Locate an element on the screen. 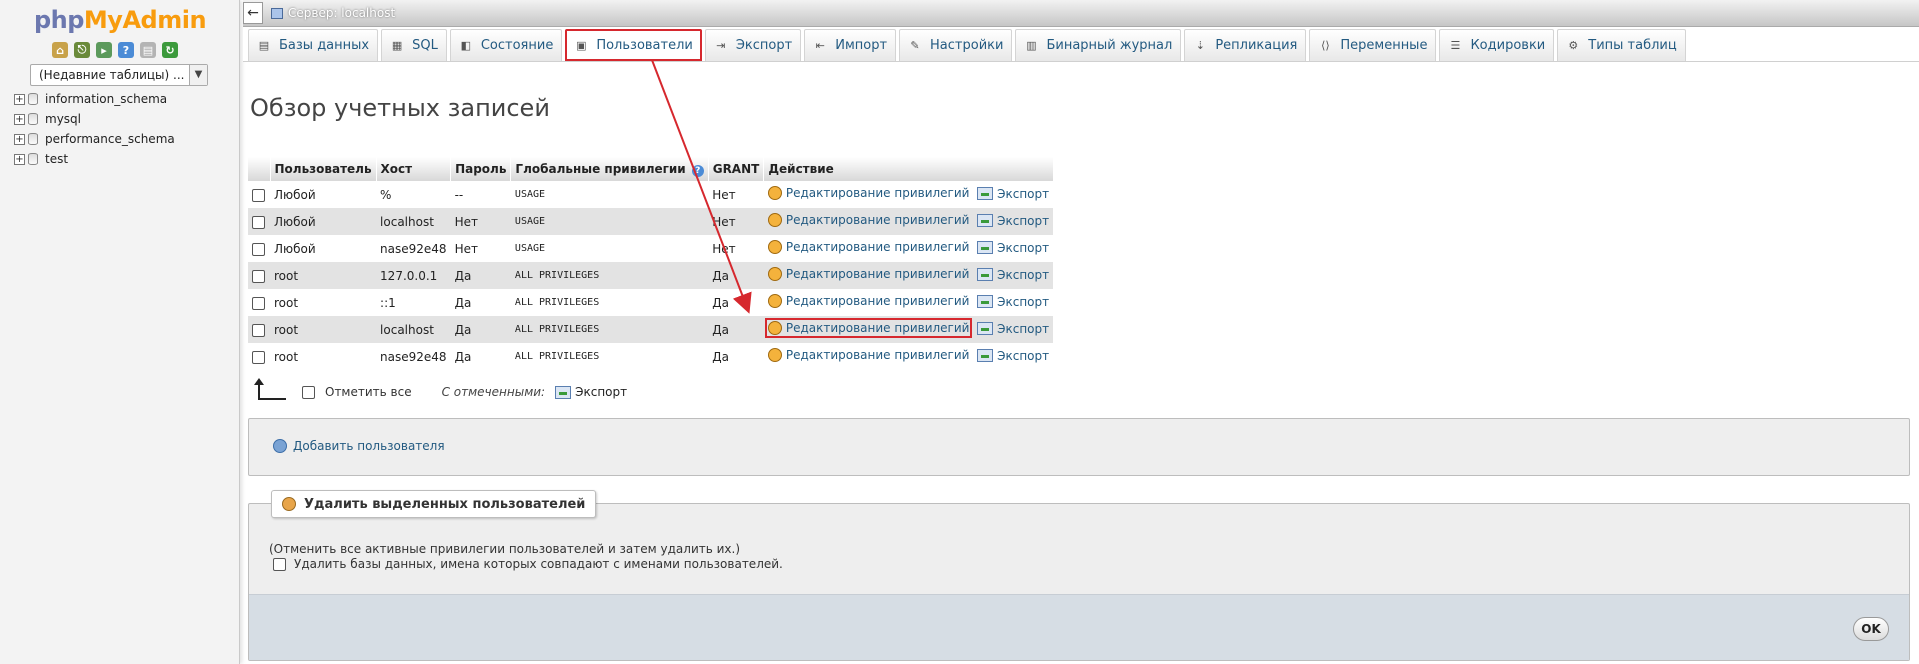 The image size is (1919, 664). bulk-export-label: Экспорт is located at coordinates (601, 392).